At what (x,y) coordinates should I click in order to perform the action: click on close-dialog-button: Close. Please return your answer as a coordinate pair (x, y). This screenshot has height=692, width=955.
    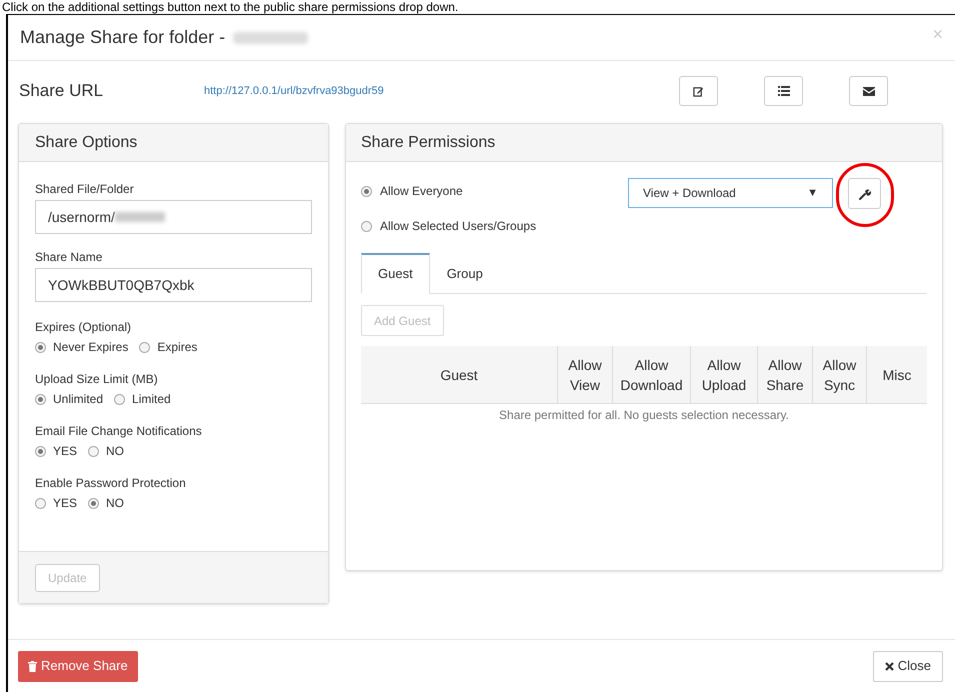
    Looking at the image, I should click on (907, 666).